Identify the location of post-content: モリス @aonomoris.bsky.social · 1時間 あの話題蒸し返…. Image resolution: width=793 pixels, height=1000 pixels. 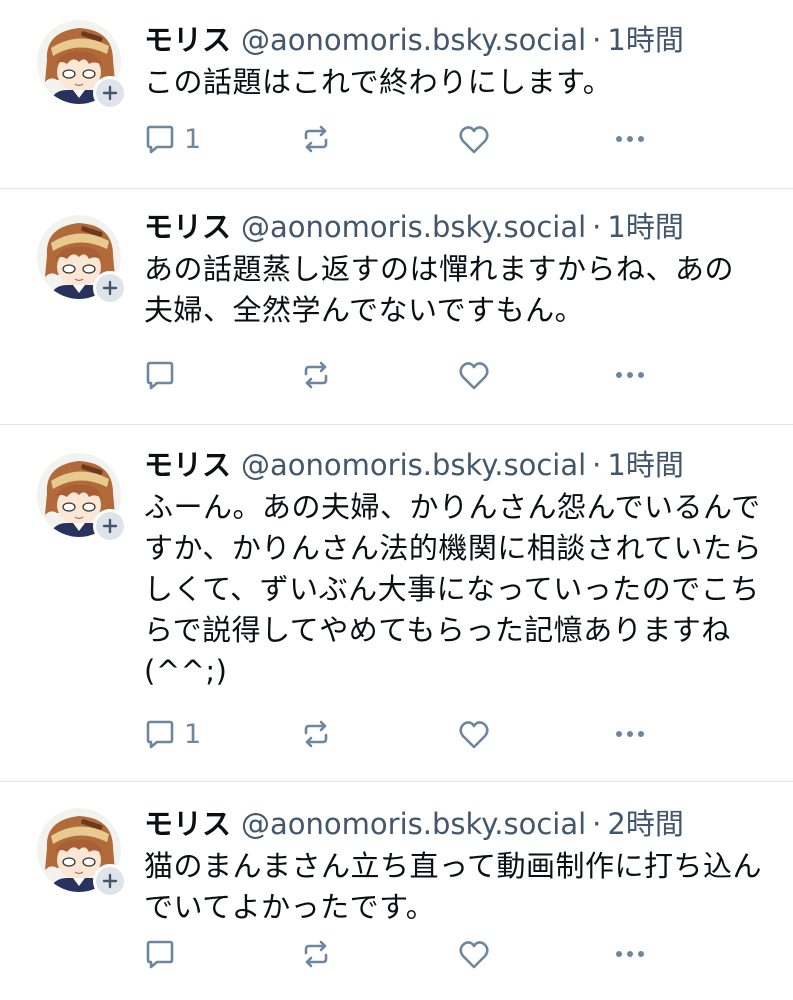
(453, 269).